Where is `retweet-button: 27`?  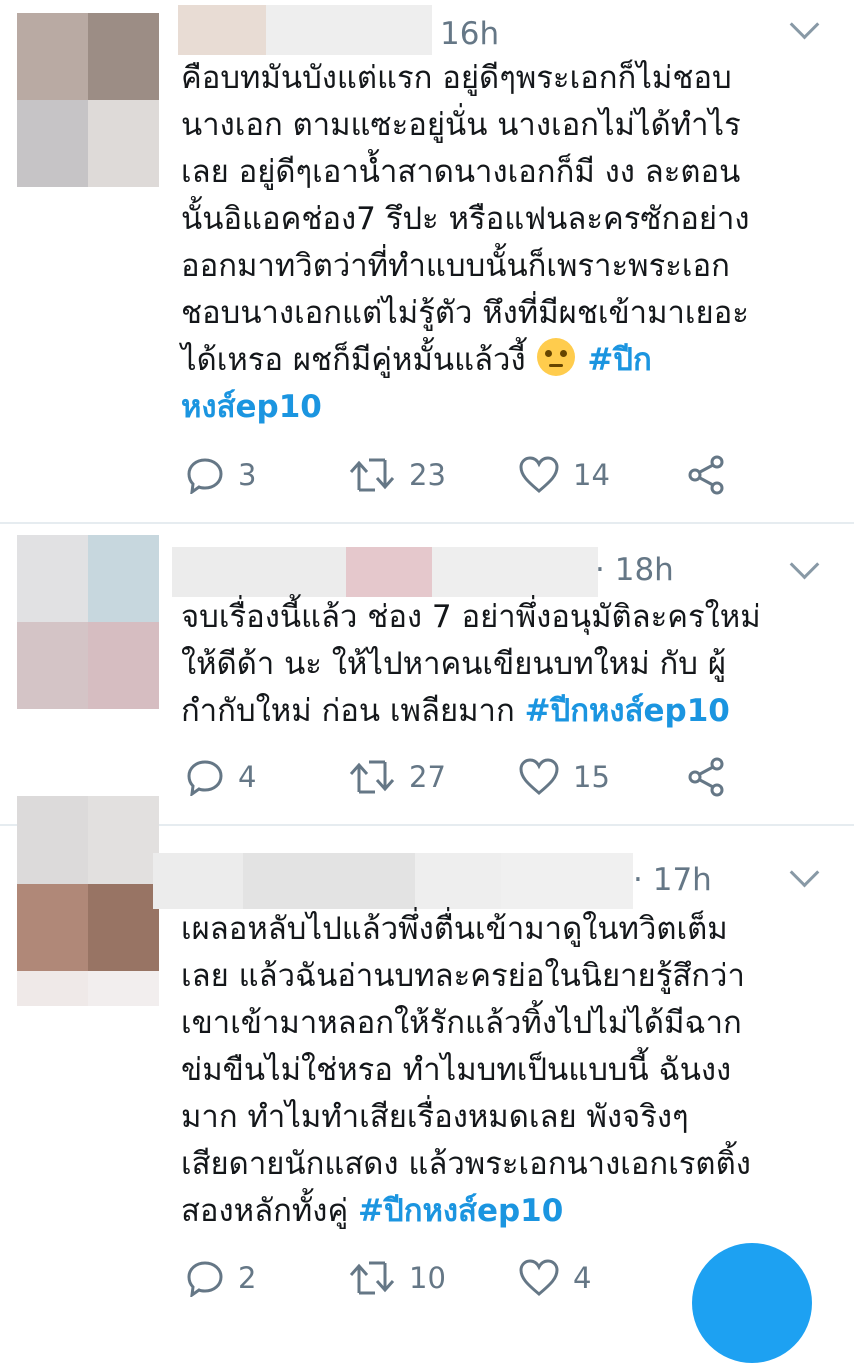 retweet-button: 27 is located at coordinates (397, 777).